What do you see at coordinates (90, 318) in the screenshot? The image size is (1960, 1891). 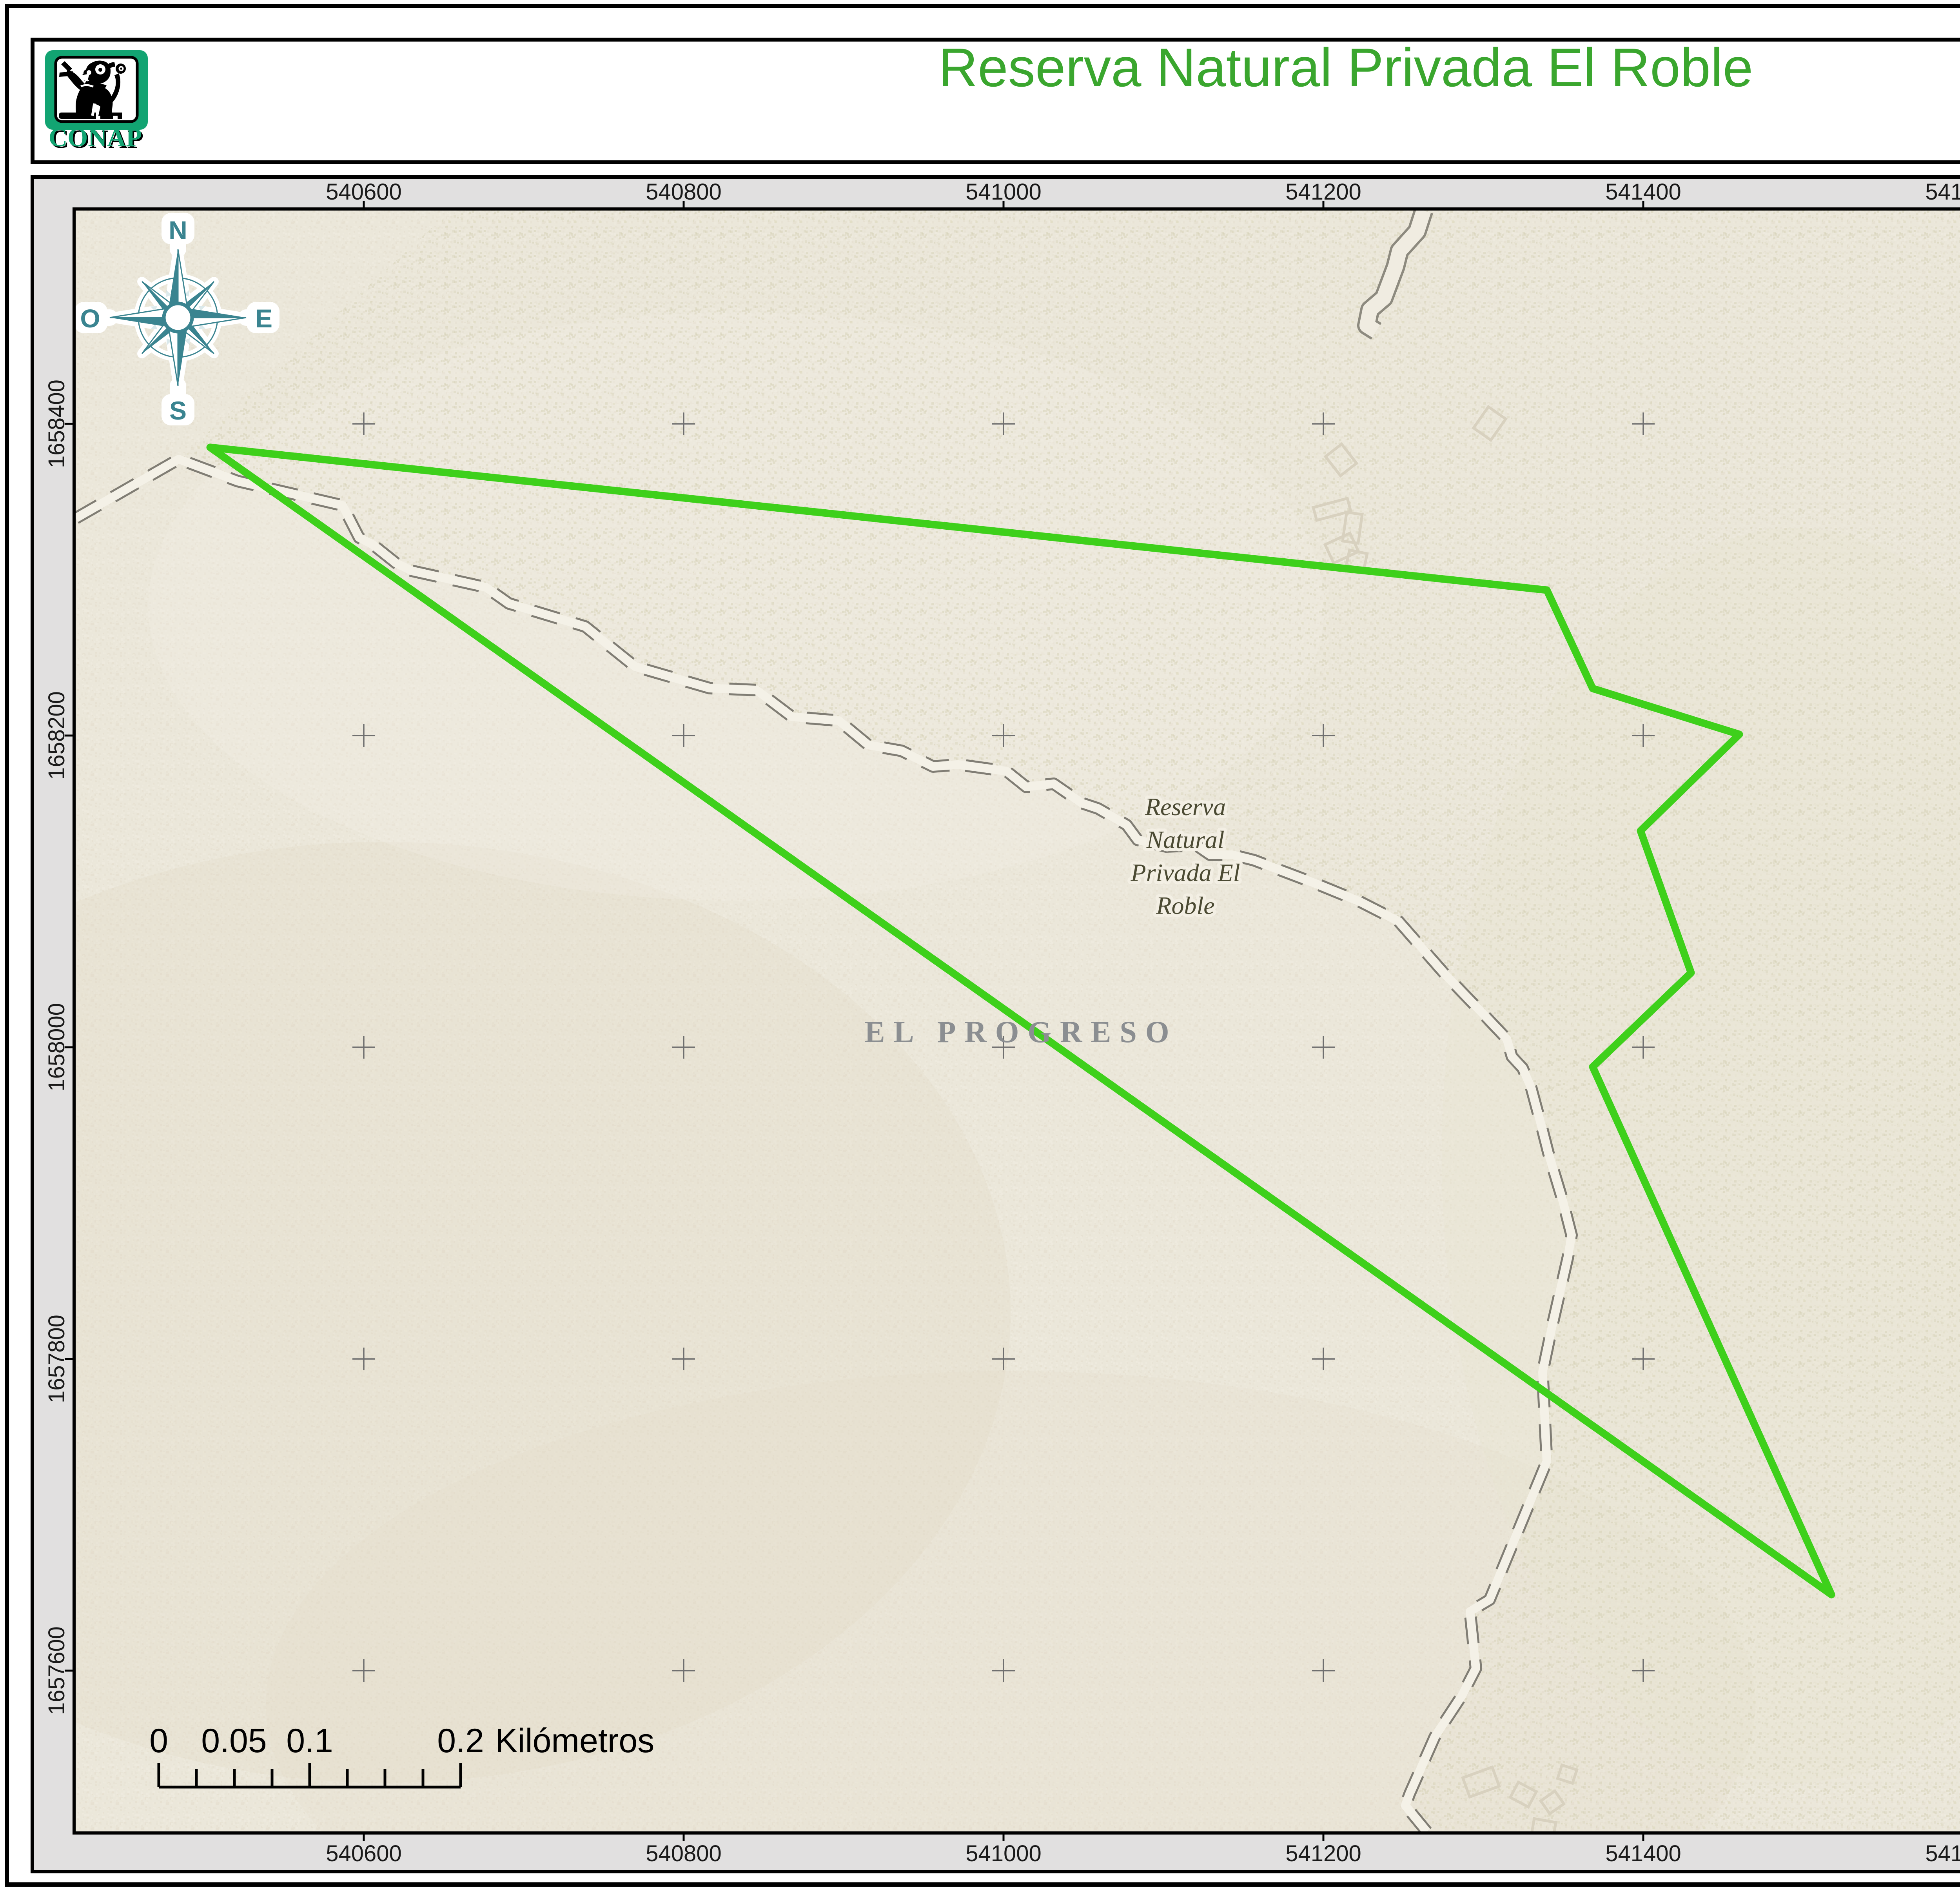 I see `svg-text: O` at bounding box center [90, 318].